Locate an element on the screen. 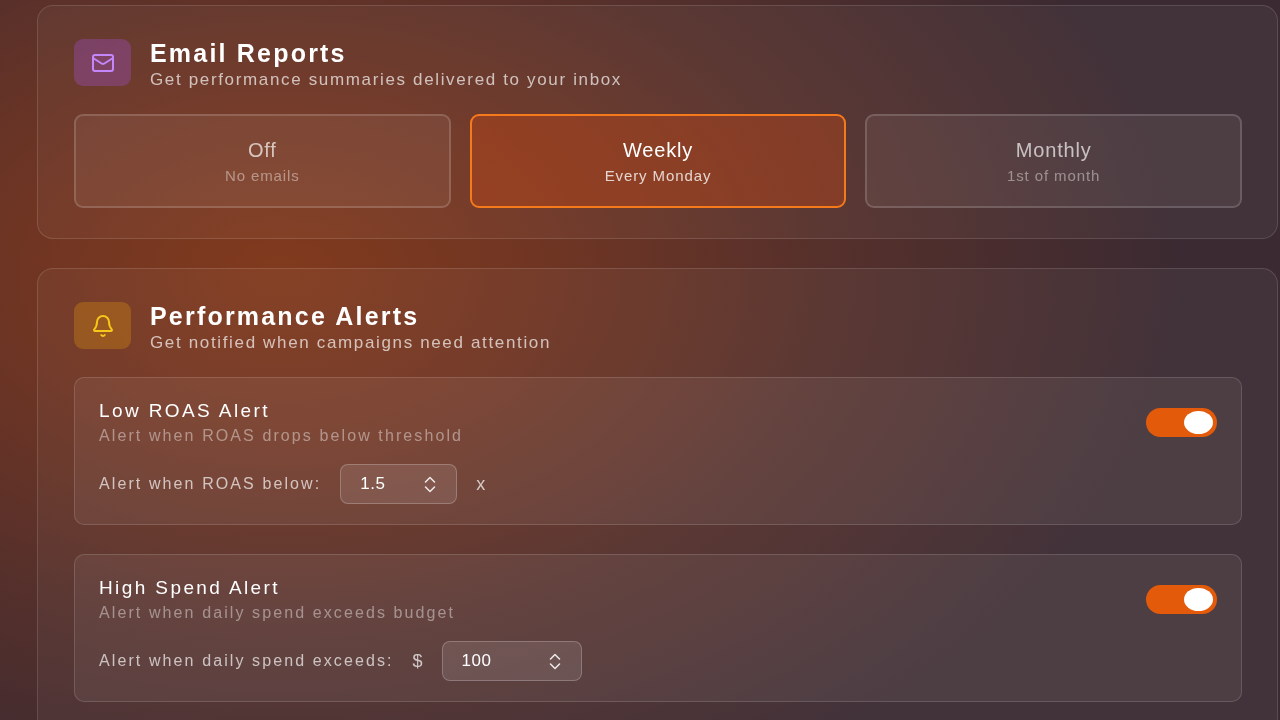  unit-label: x is located at coordinates (481, 484).